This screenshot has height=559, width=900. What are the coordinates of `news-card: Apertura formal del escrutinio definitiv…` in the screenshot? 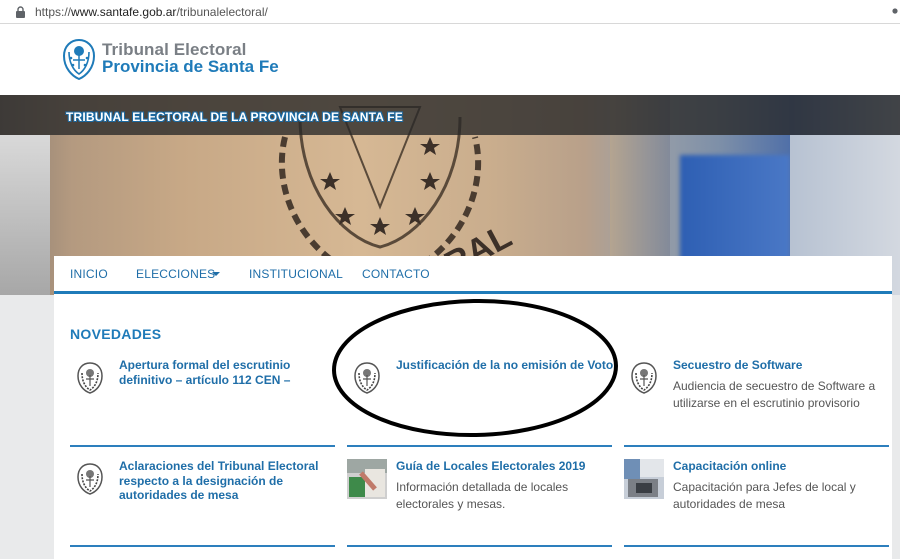 It's located at (203, 403).